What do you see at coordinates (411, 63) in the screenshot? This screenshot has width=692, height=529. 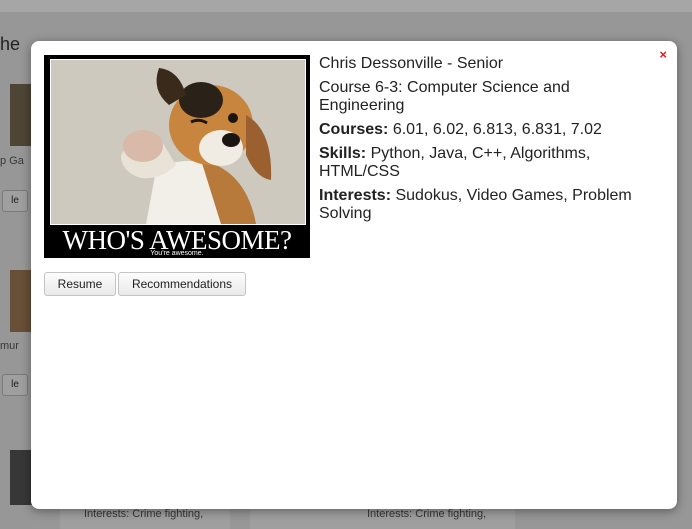 I see `name-line: Chris Dessonville - Senior` at bounding box center [411, 63].